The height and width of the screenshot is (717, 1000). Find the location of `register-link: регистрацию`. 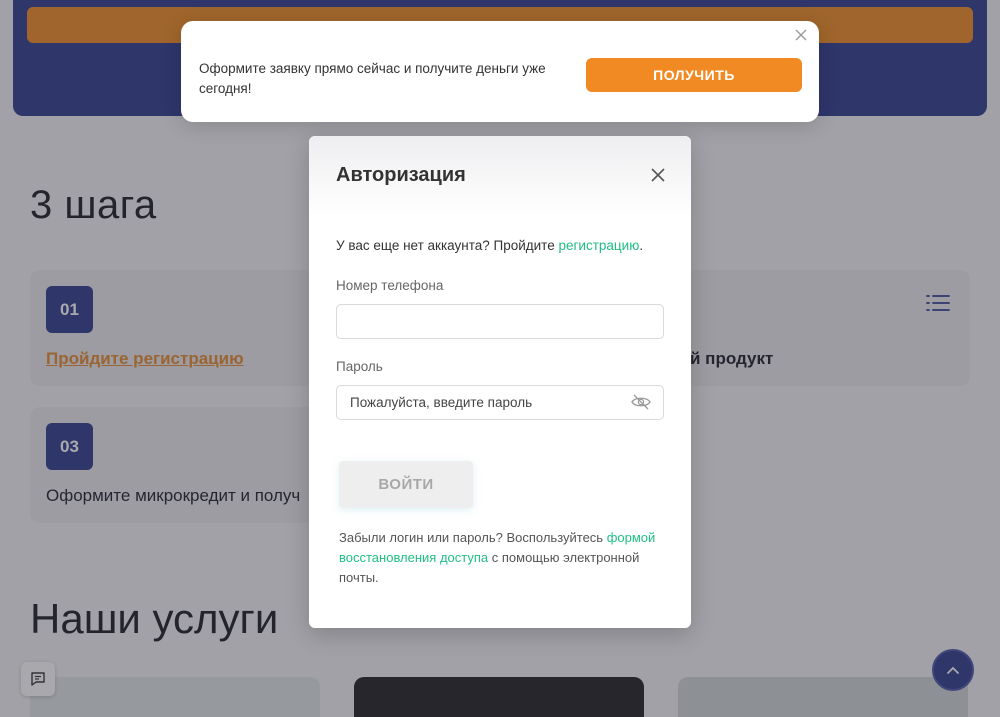

register-link: регистрацию is located at coordinates (598, 245).